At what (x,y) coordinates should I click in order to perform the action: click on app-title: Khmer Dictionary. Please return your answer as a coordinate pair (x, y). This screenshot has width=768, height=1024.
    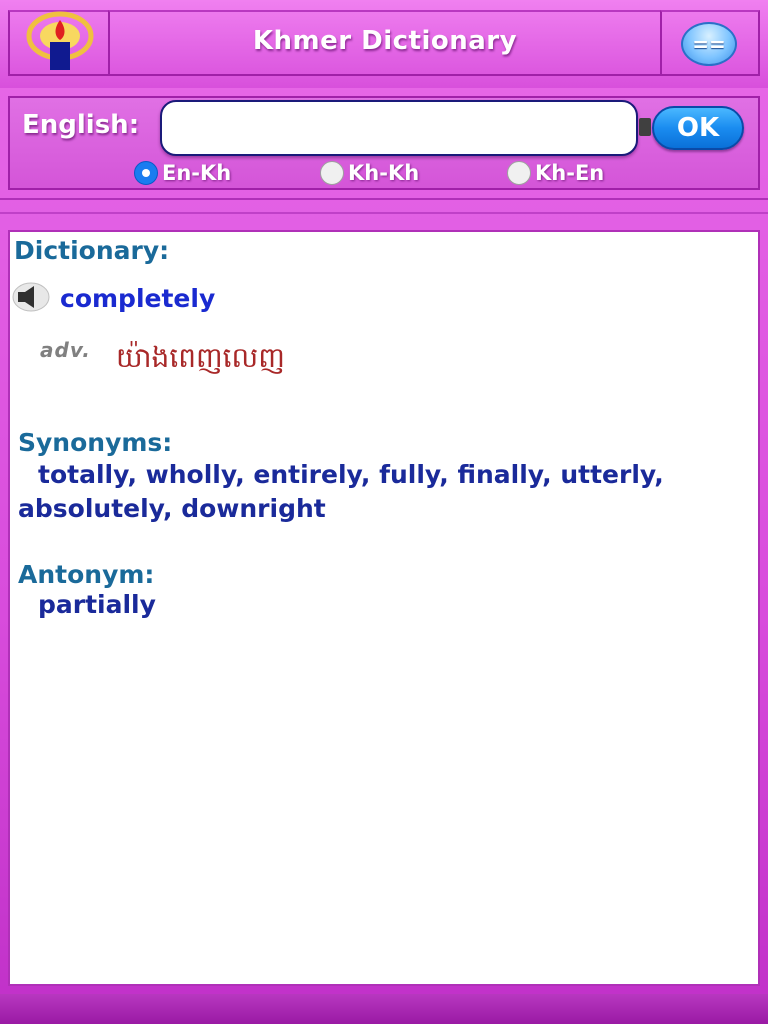
    Looking at the image, I should click on (385, 41).